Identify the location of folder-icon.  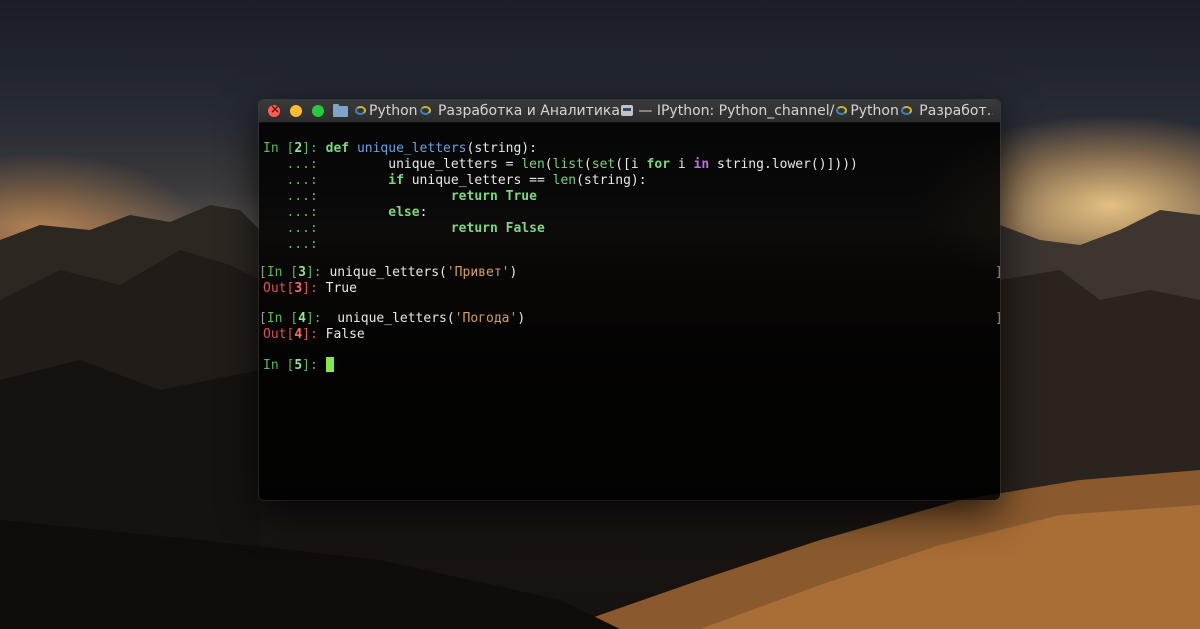
(340, 110).